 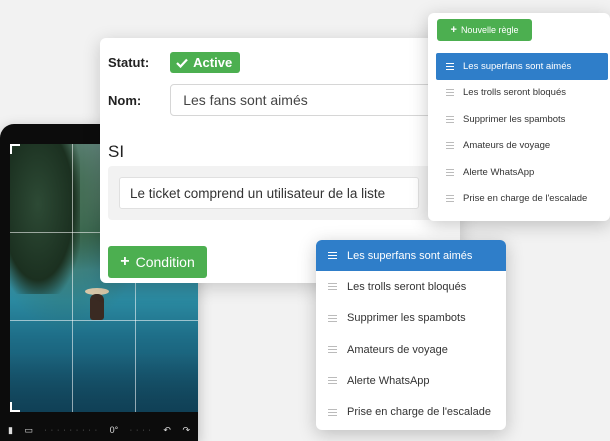 What do you see at coordinates (45, 219) in the screenshot?
I see `photo-foliage` at bounding box center [45, 219].